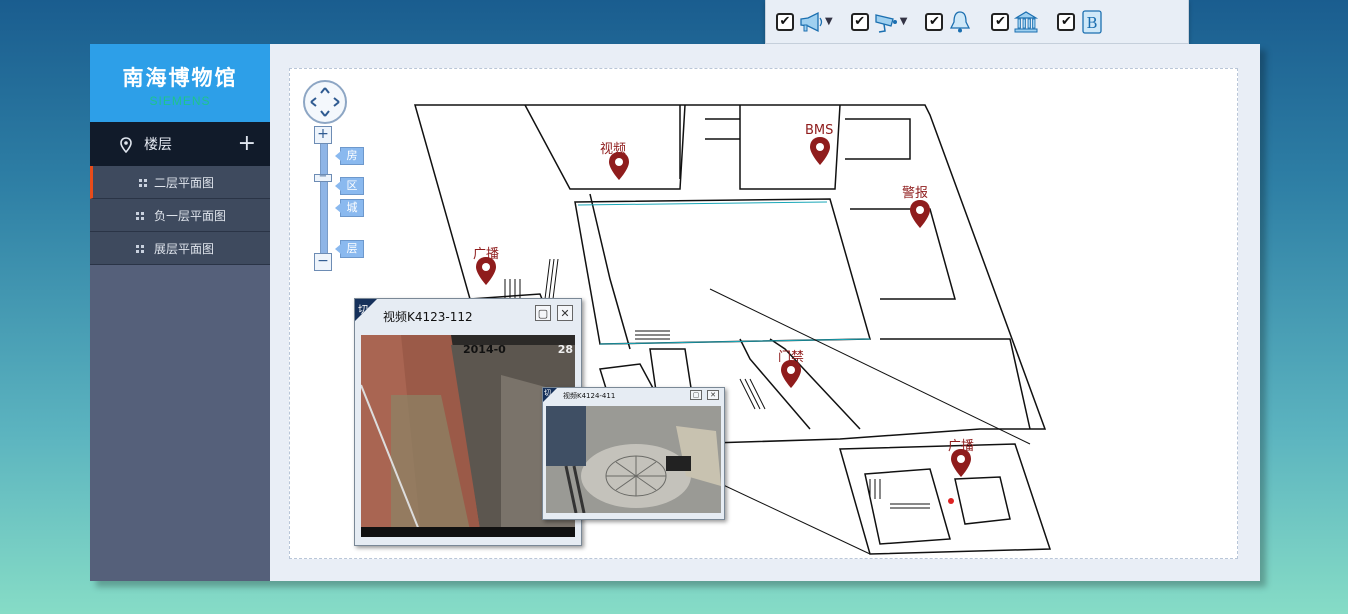  I want to click on bms-filter: ✔ B, so click(1081, 22).